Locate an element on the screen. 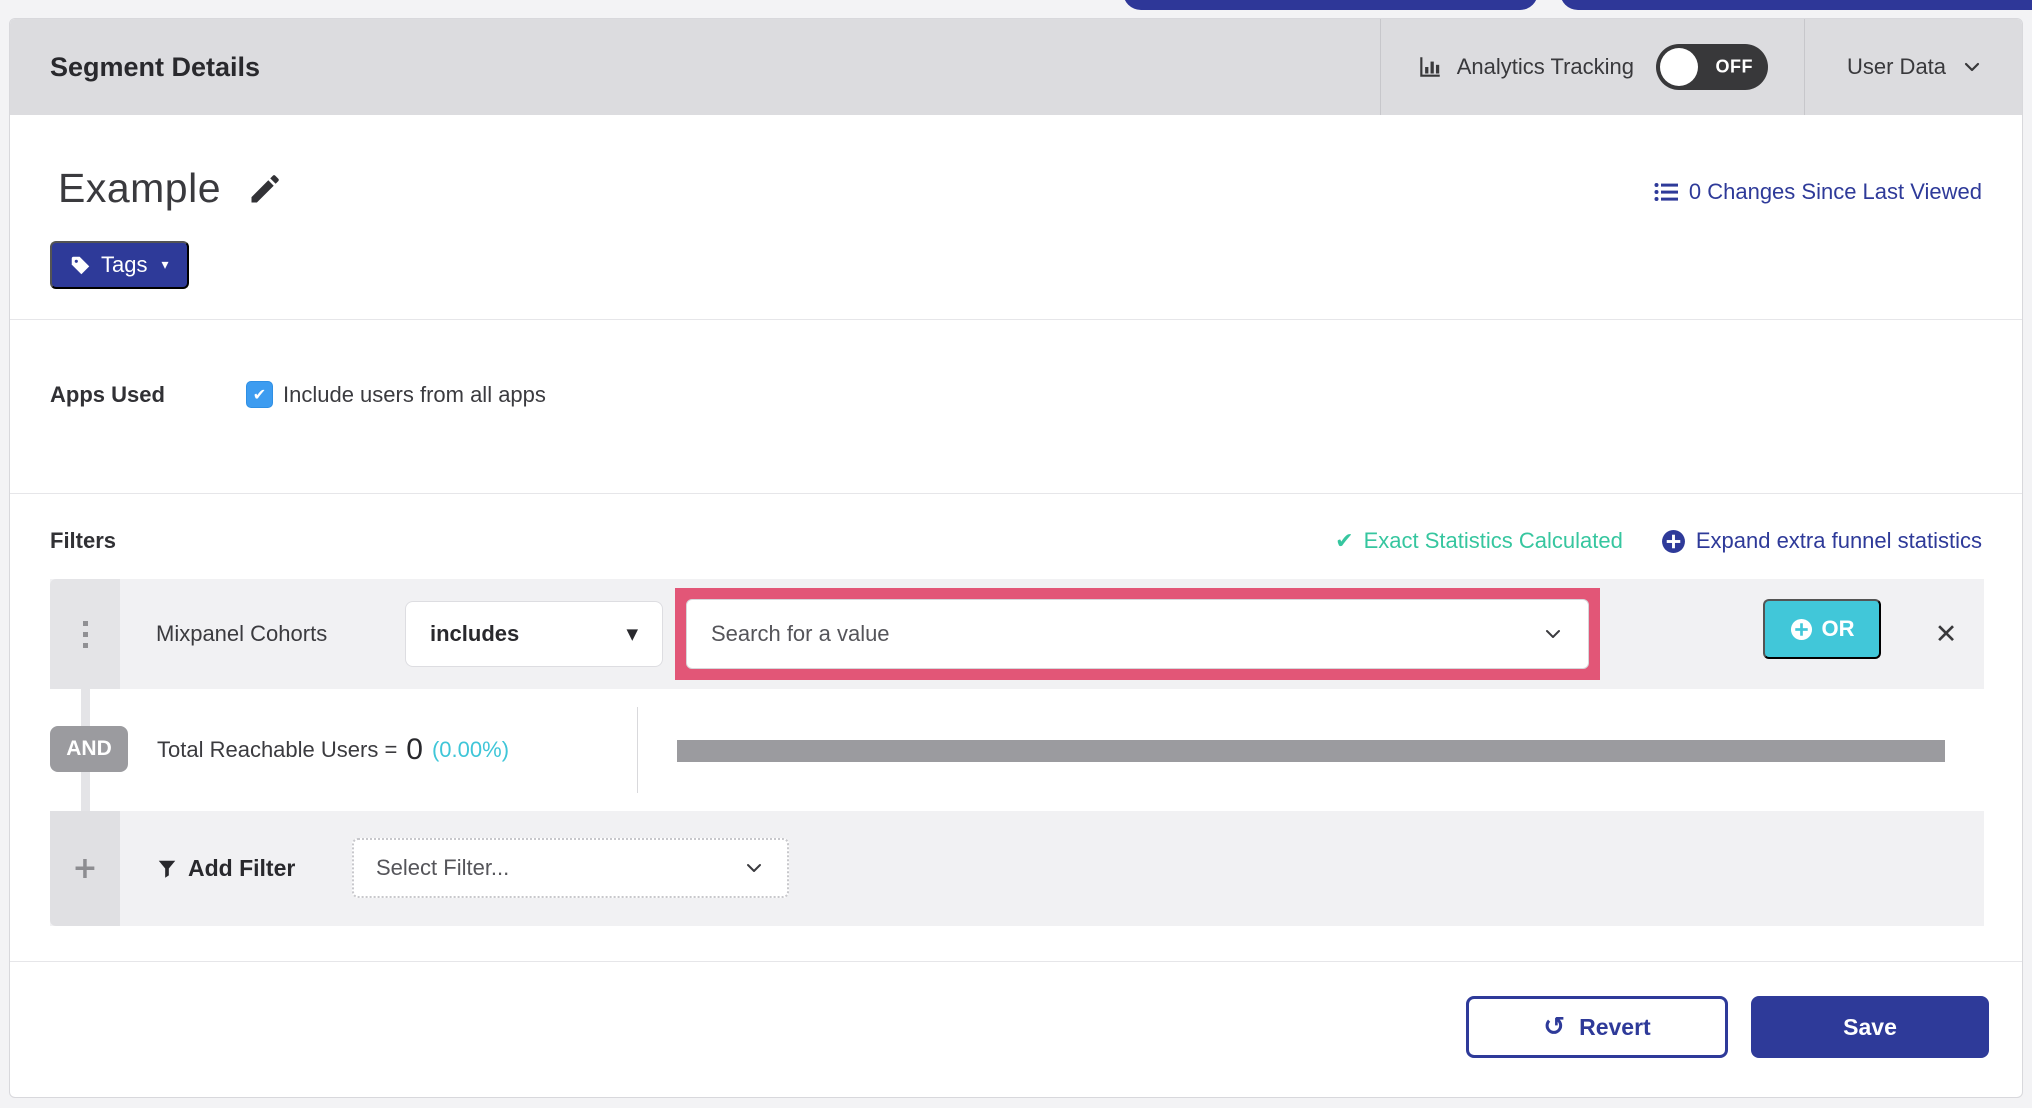 This screenshot has width=2032, height=1108. user-data-label: User Data is located at coordinates (1897, 66).